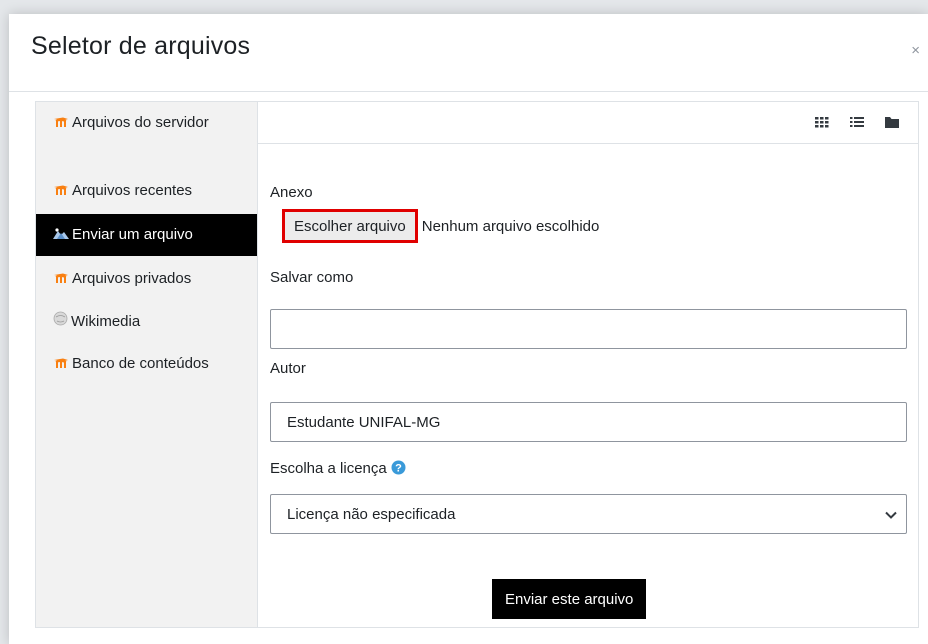 Image resolution: width=928 pixels, height=644 pixels. I want to click on sidebar-item-server-files: Arquivos do servidor, so click(146, 123).